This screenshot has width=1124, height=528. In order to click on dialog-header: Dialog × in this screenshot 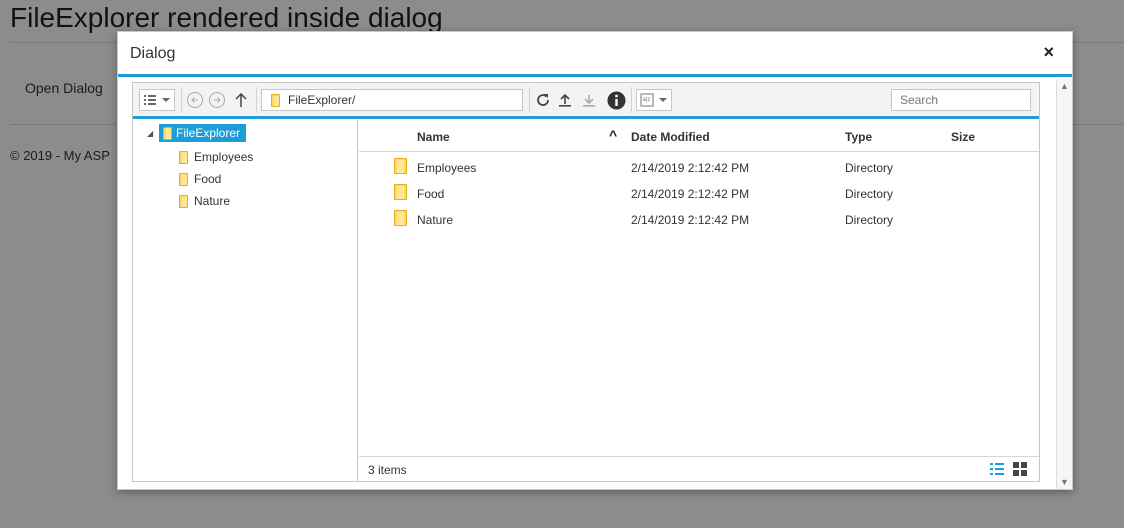, I will do `click(595, 54)`.